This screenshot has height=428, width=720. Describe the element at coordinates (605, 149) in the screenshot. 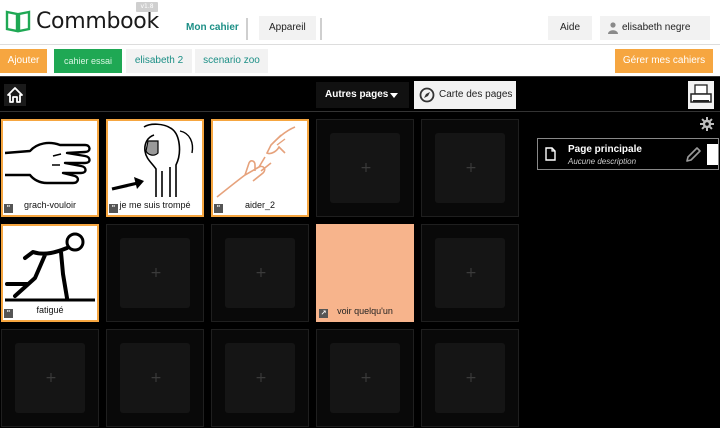

I see `page-title: Page principale` at that location.